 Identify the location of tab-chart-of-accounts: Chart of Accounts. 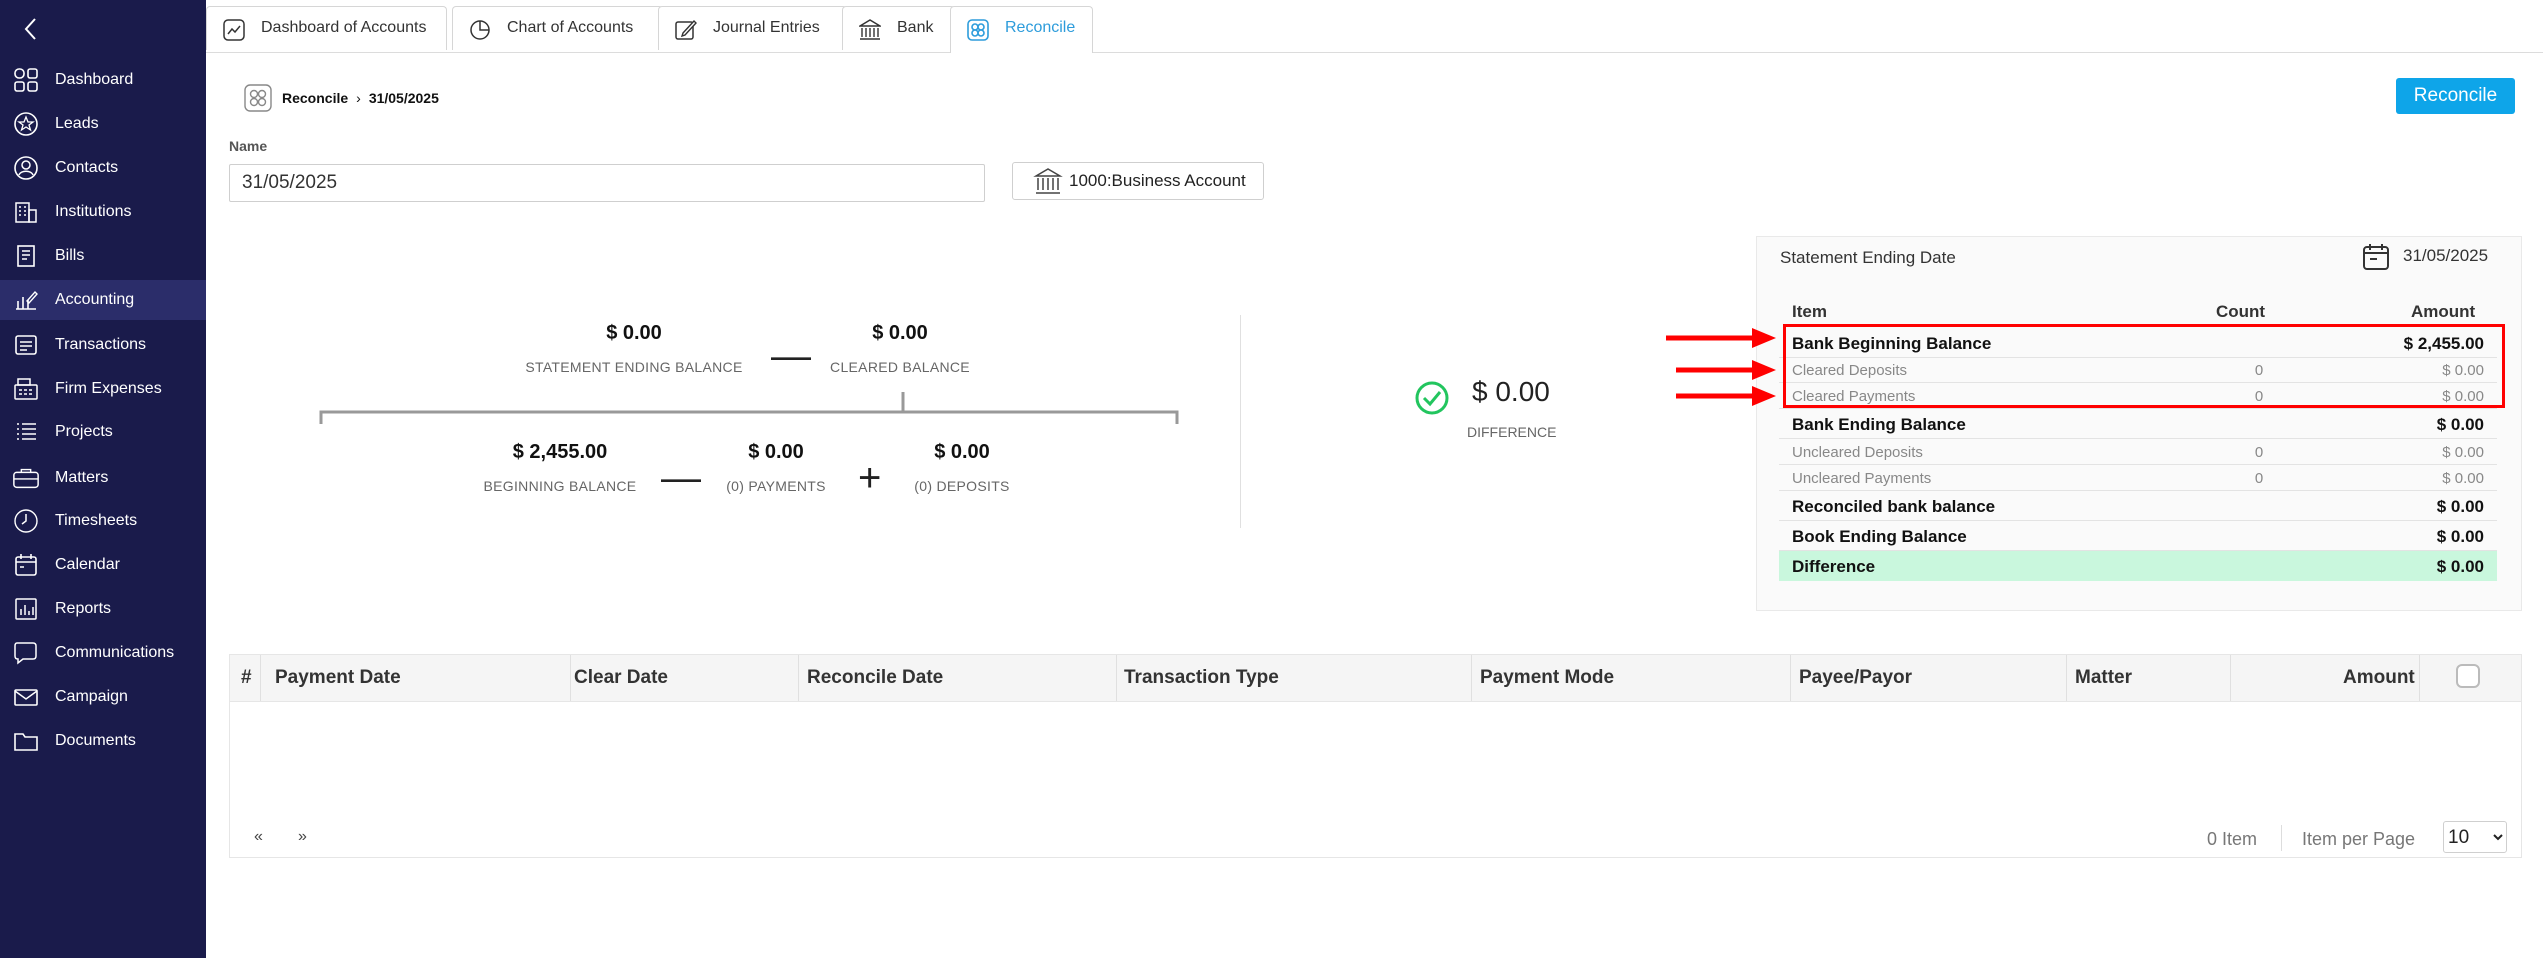
(557, 28).